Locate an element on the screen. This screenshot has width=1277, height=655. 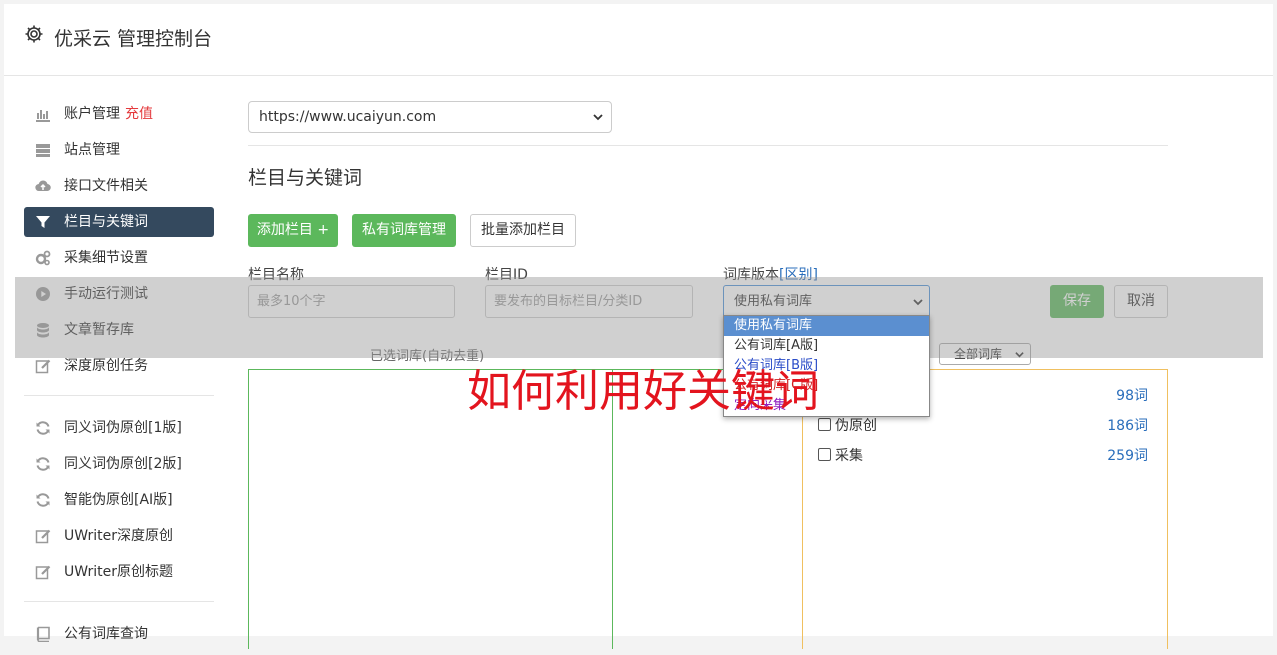
private-lib-button: 私有词库管理 is located at coordinates (404, 230).